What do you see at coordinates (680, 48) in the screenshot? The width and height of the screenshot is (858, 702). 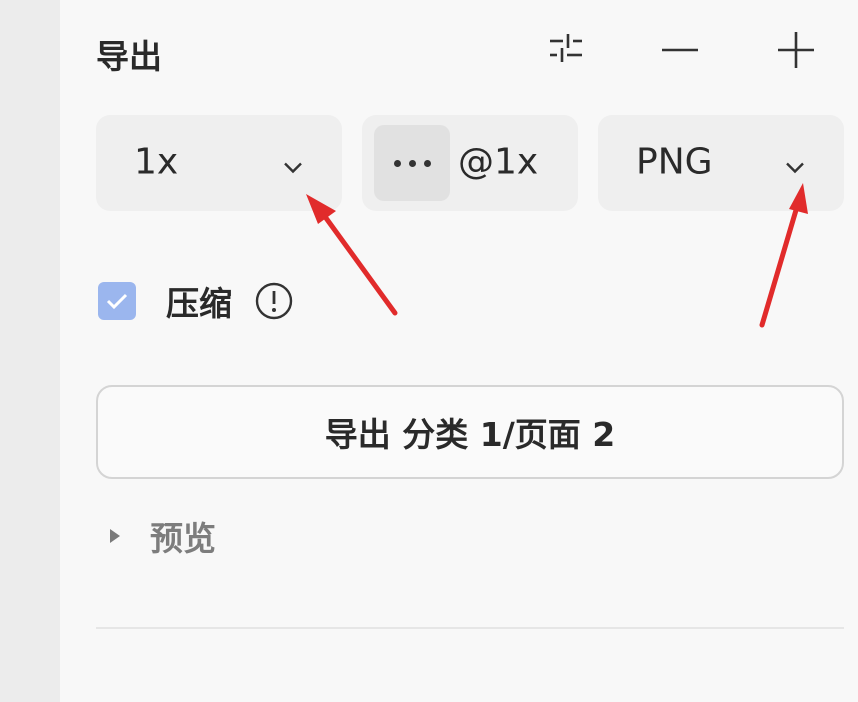 I see `minus-icon` at bounding box center [680, 48].